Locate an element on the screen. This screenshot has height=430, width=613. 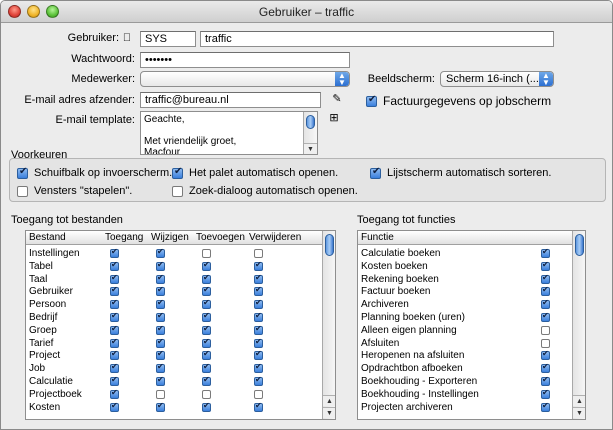
pref-item: Vensters "stapelen". is located at coordinates (74, 191).